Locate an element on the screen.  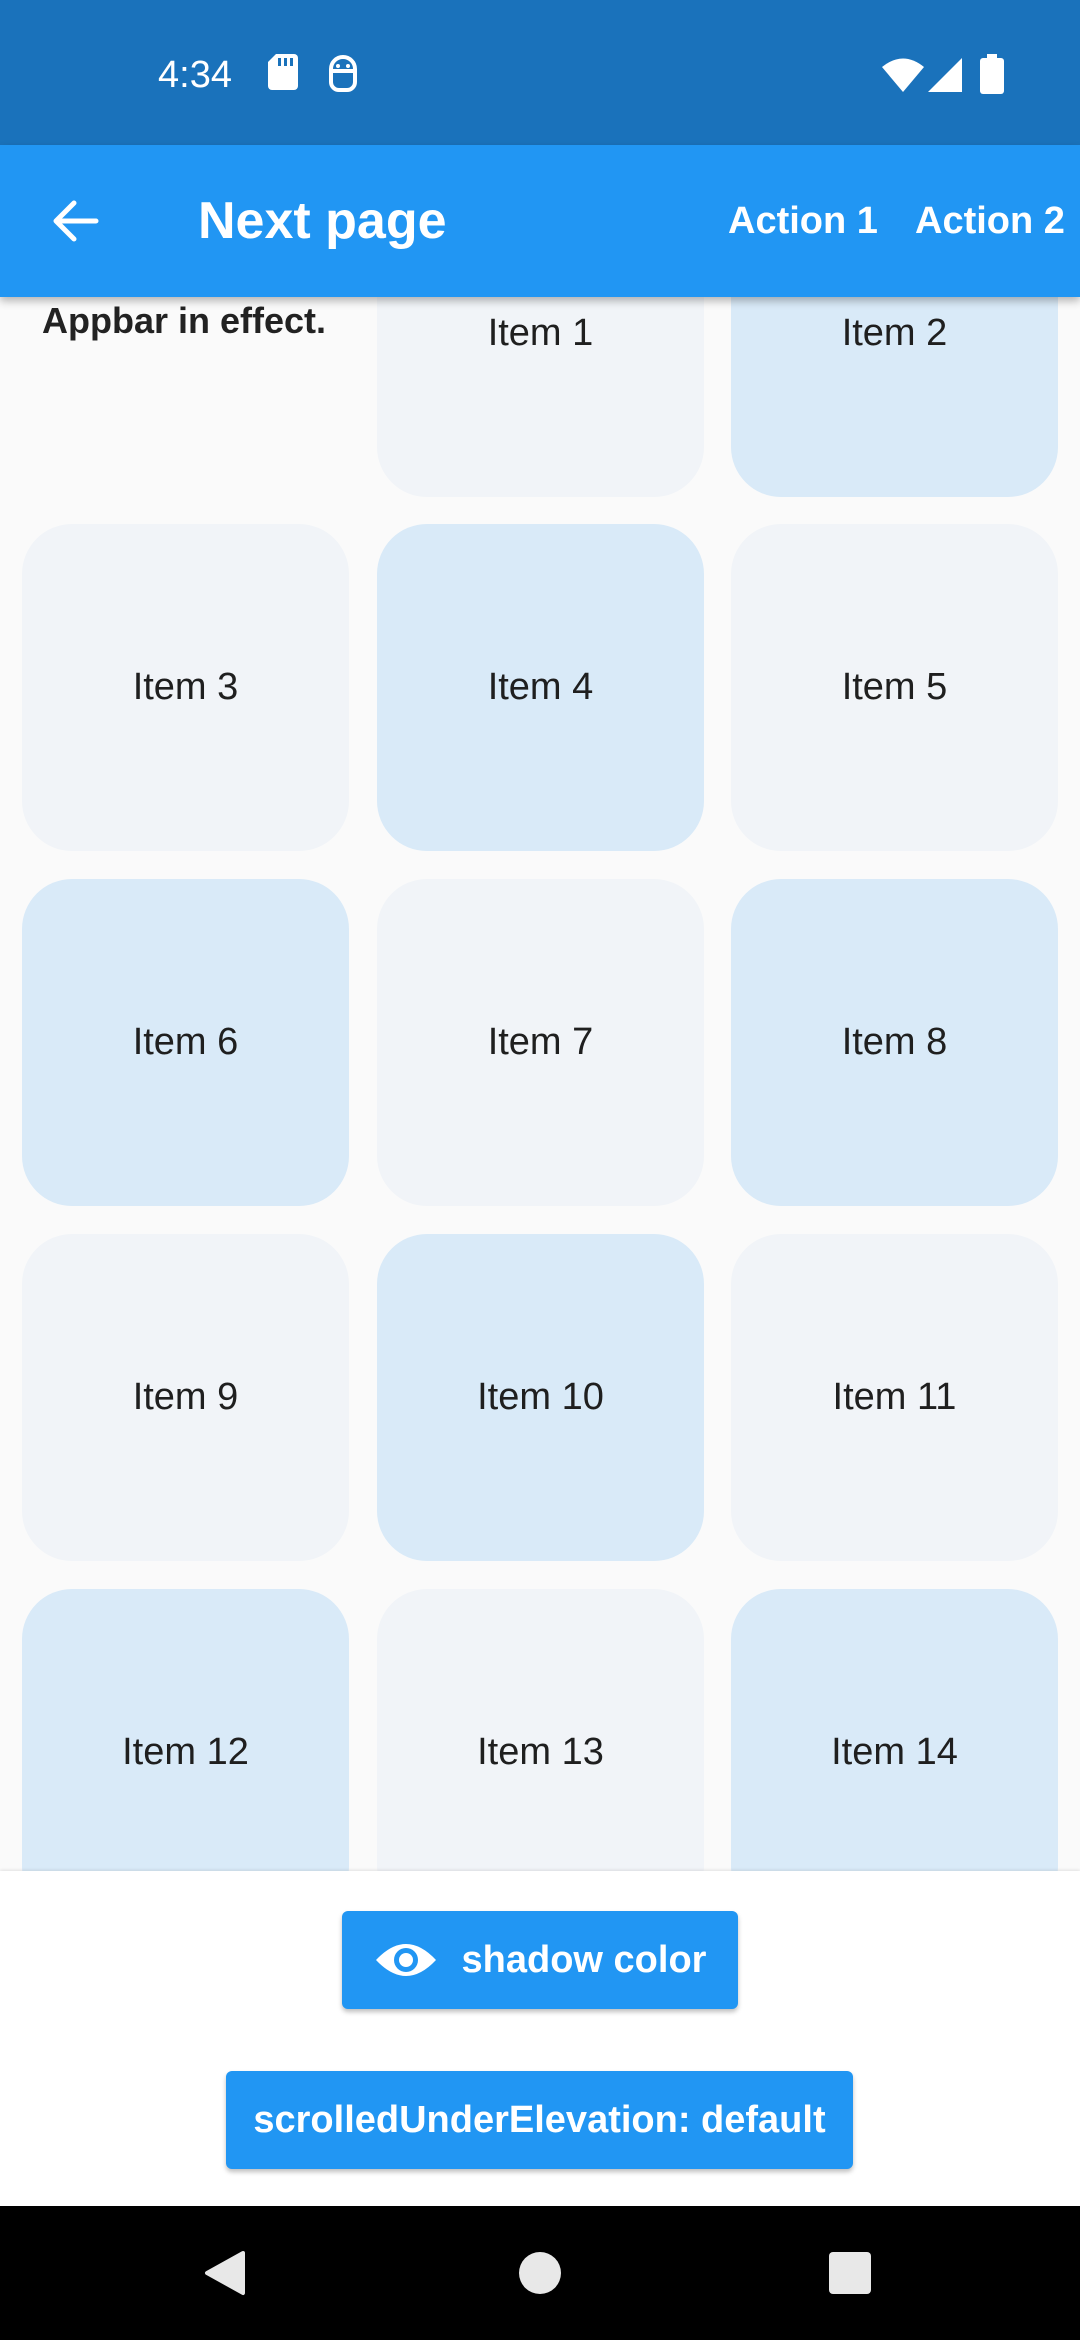
grid-item-label: Item 12 is located at coordinates (185, 1752).